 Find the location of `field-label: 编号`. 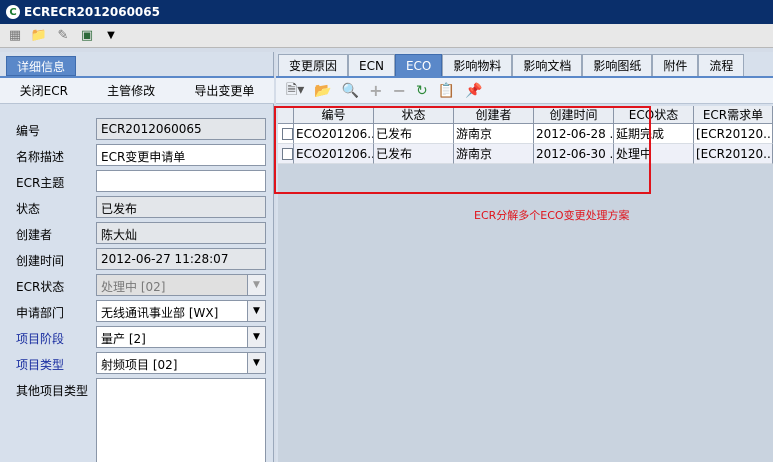

field-label: 编号 is located at coordinates (28, 131).